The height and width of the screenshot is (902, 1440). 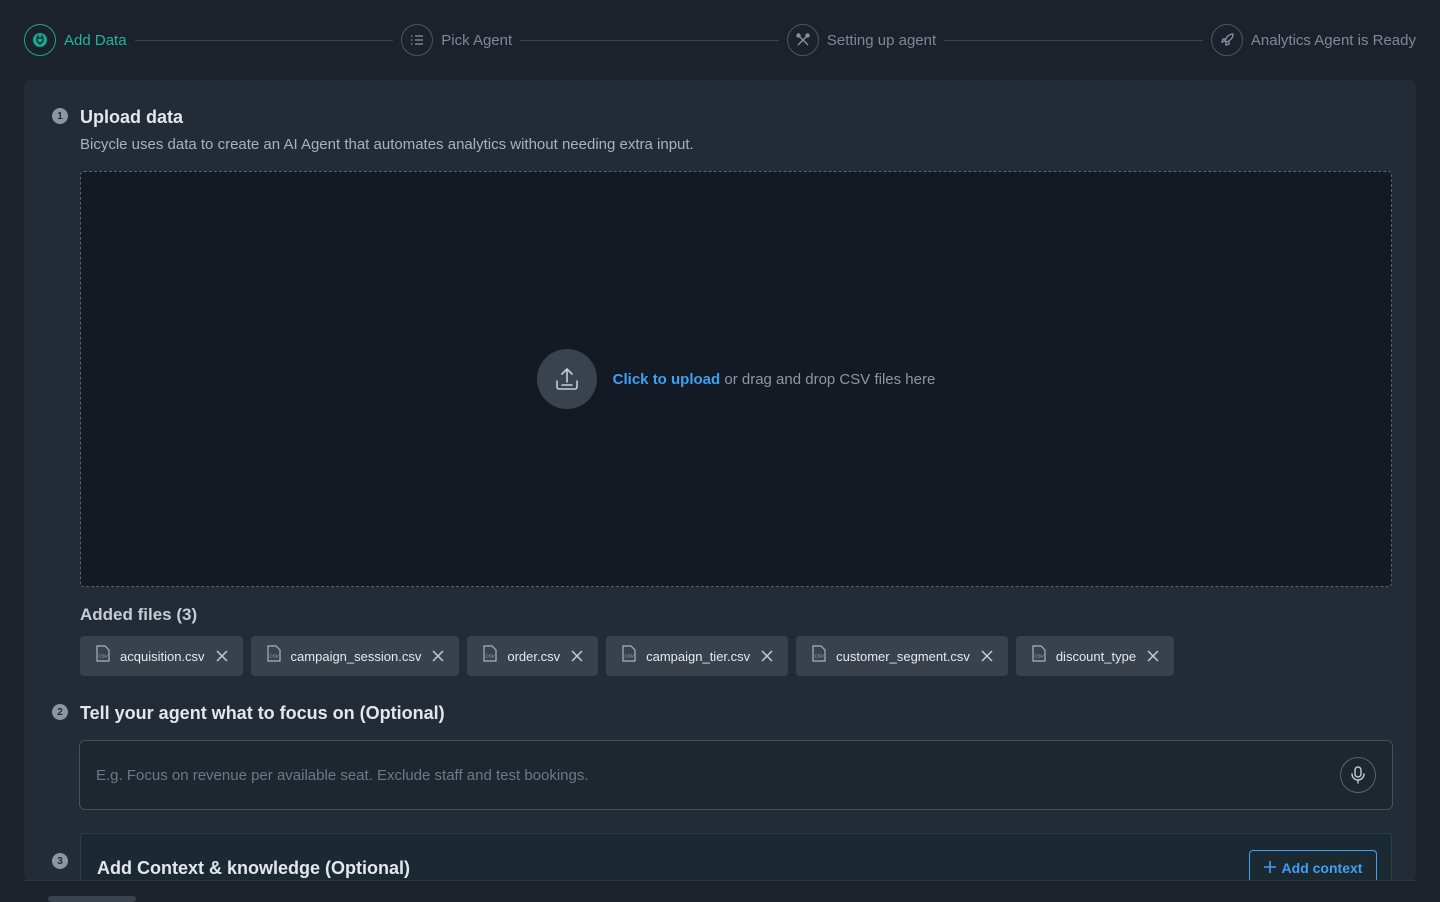 I want to click on list-icon, so click(x=417, y=40).